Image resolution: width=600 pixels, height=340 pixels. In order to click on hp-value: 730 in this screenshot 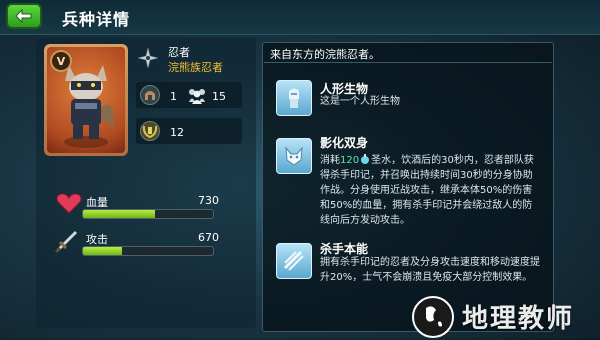, I will do `click(208, 200)`.